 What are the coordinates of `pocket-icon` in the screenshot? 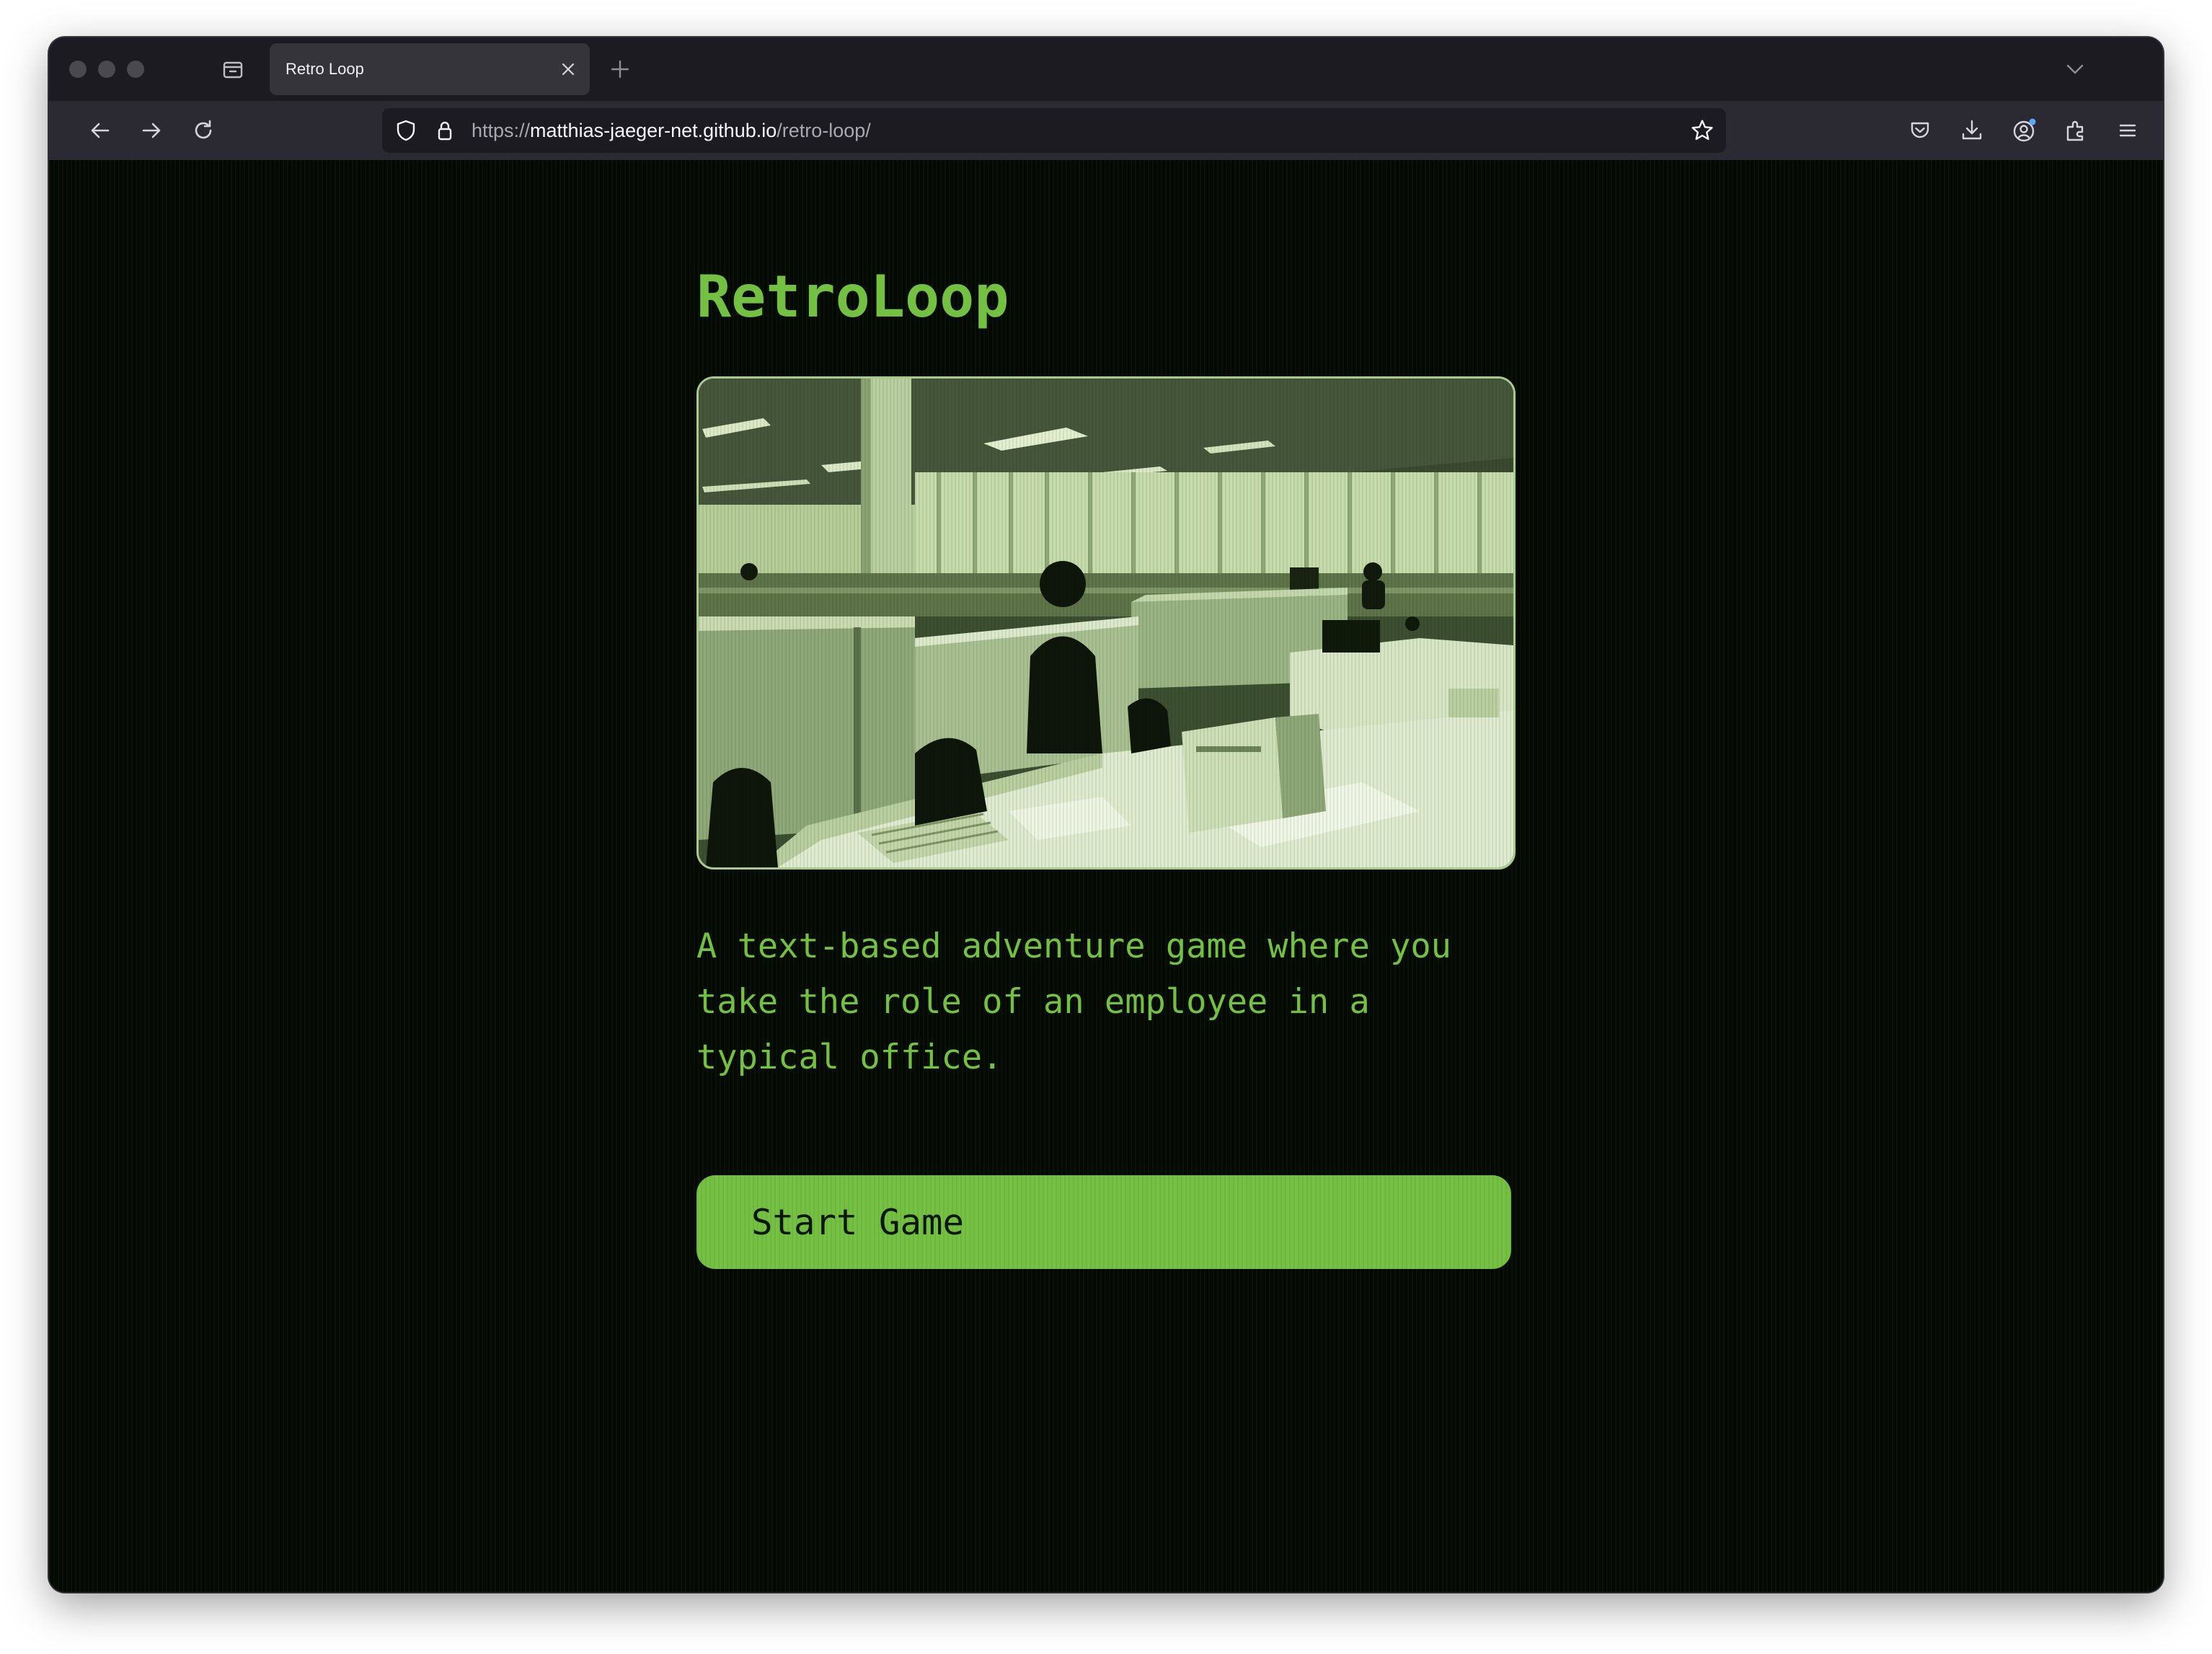 It's located at (1920, 130).